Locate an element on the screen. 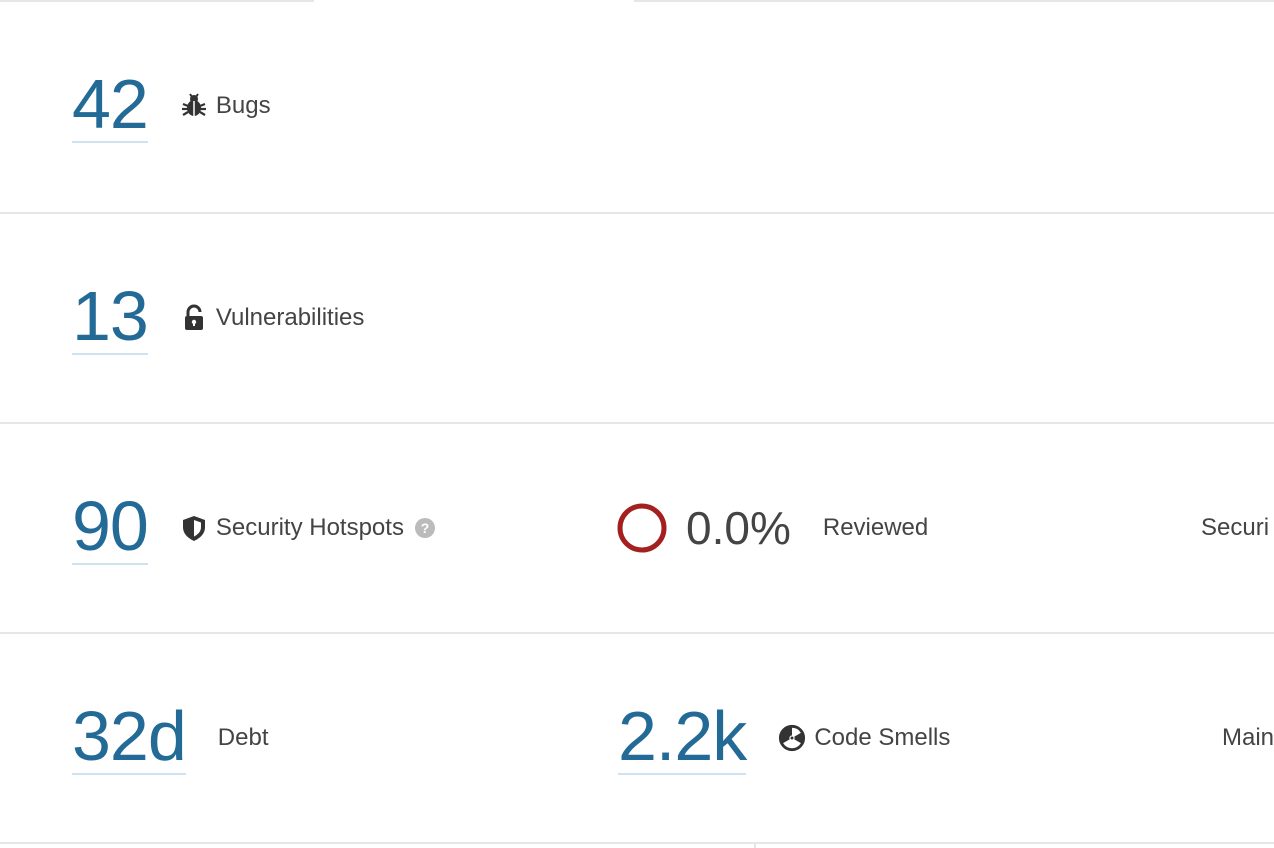 The width and height of the screenshot is (1274, 848). hotspots-value-link: 90 is located at coordinates (110, 528).